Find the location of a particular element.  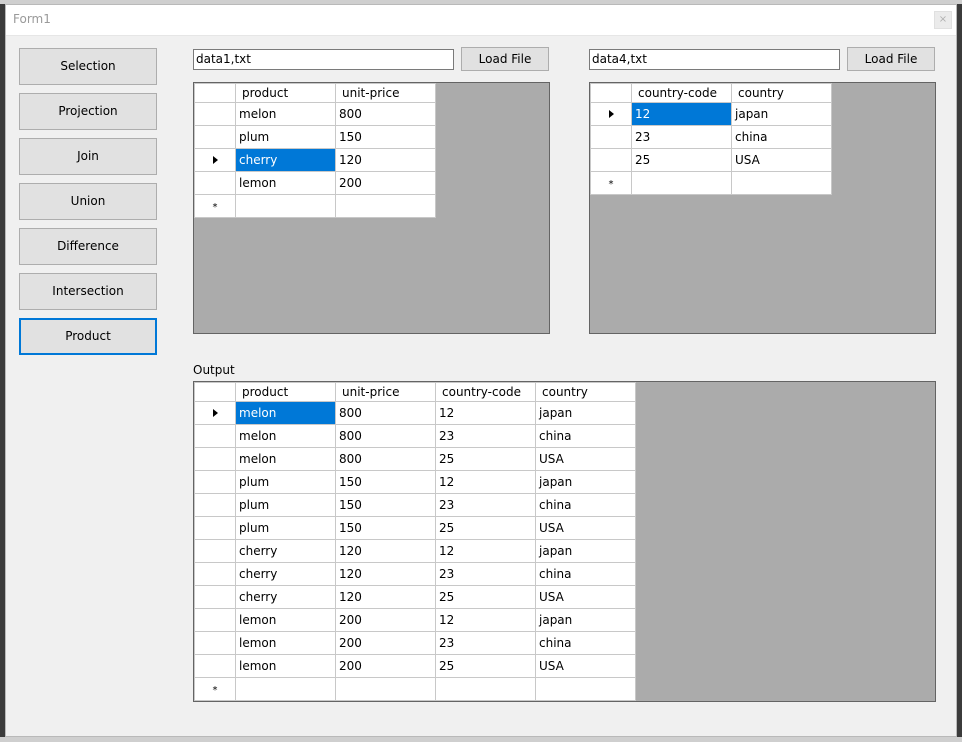

table-row: plum 150 is located at coordinates (315, 137).